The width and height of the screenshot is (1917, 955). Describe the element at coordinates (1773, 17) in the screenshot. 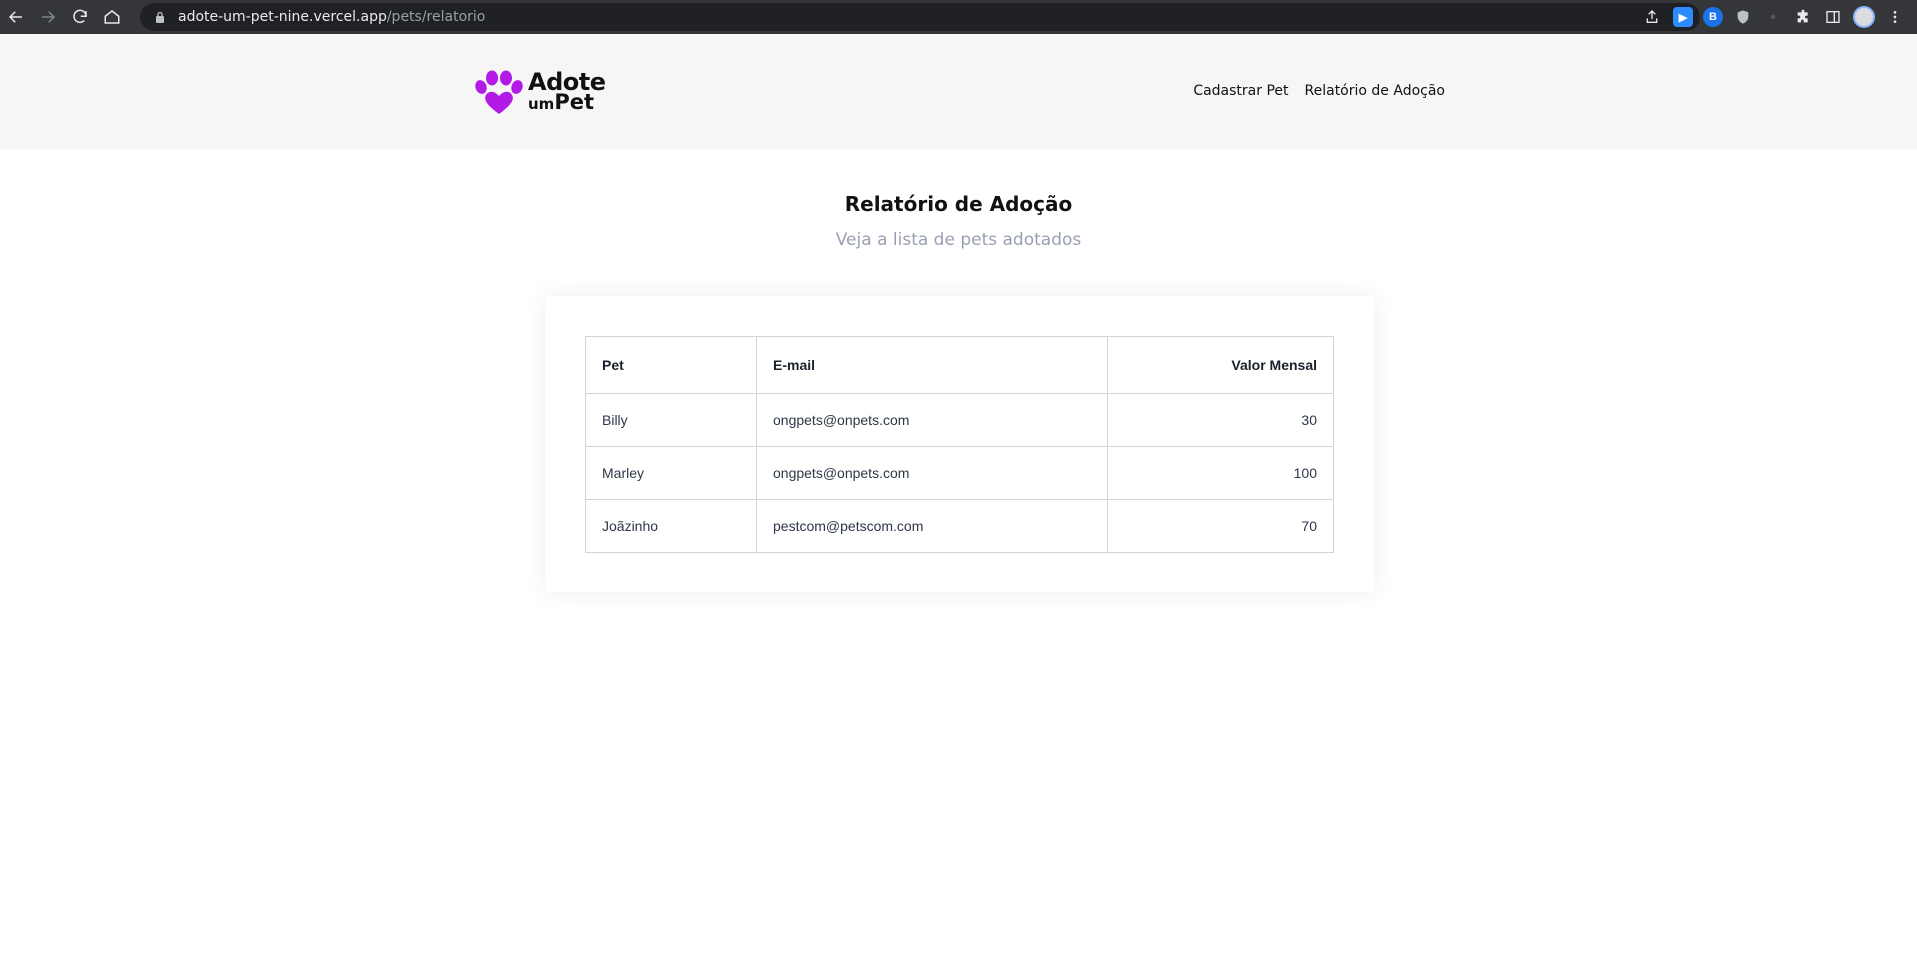

I see `dark-extension-icon: ●` at that location.